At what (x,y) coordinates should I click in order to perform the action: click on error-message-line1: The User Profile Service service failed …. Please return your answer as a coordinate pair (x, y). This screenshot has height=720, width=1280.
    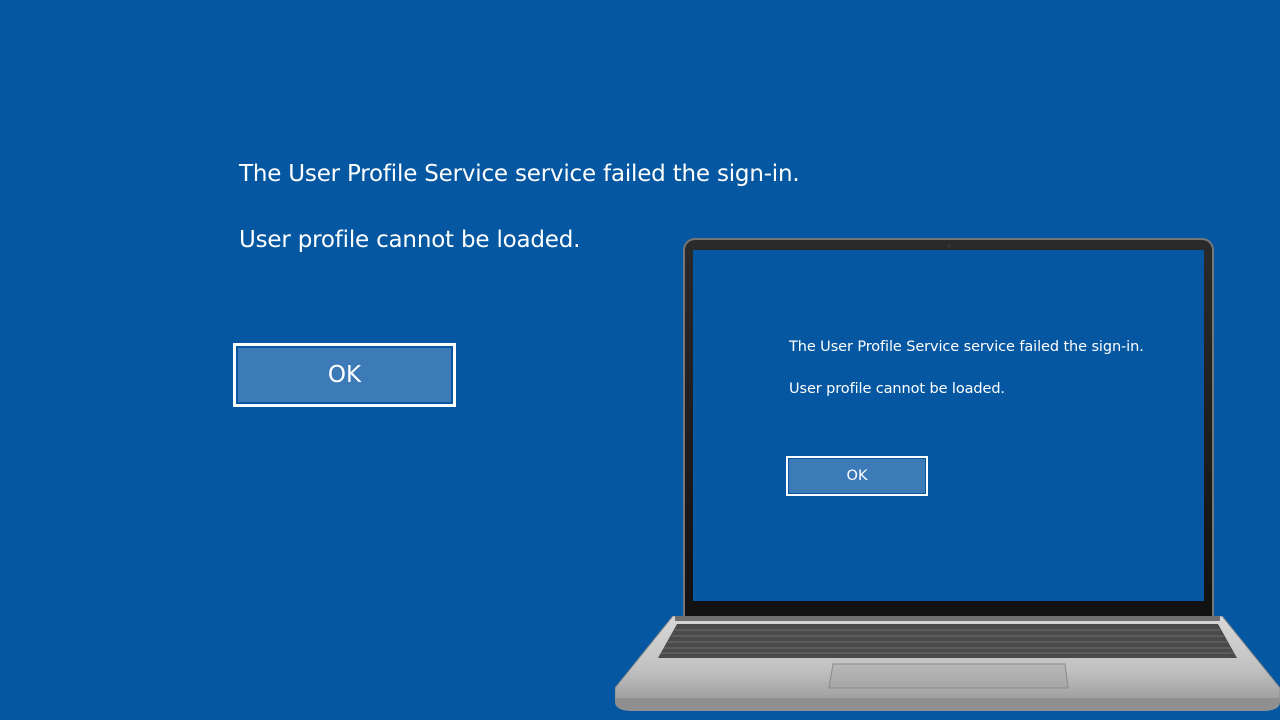
    Looking at the image, I should click on (519, 174).